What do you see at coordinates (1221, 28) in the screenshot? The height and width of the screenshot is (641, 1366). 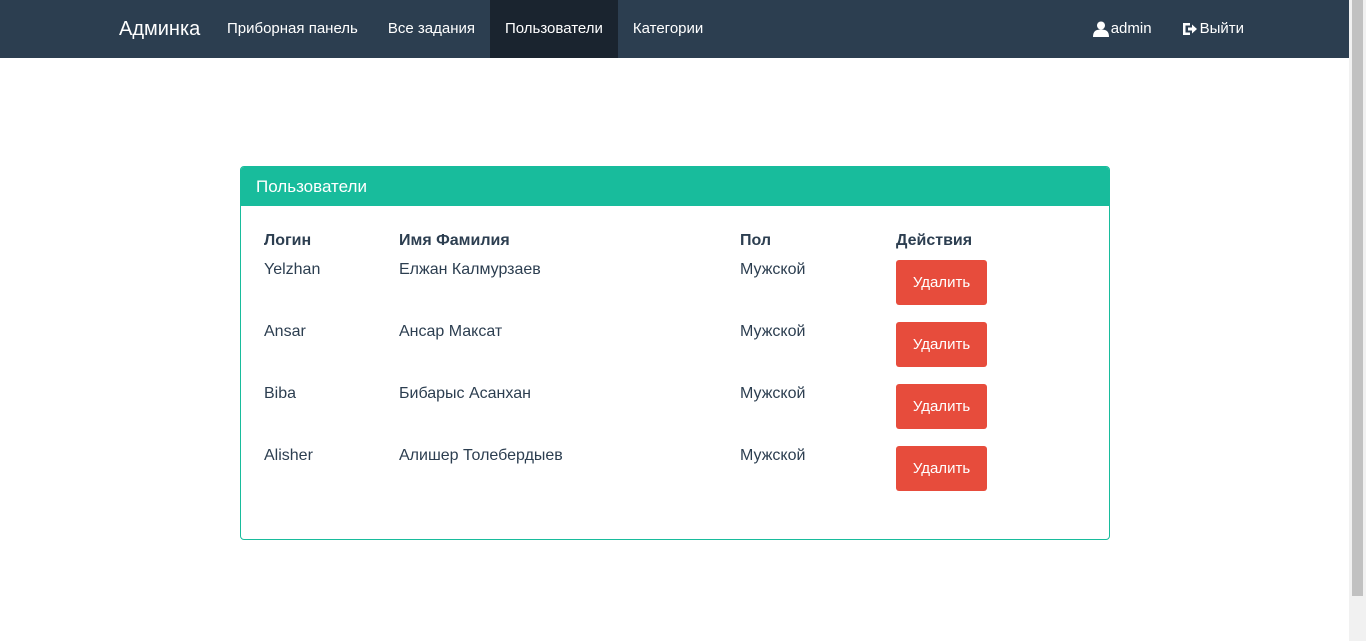 I see `logout-label: Выйти` at bounding box center [1221, 28].